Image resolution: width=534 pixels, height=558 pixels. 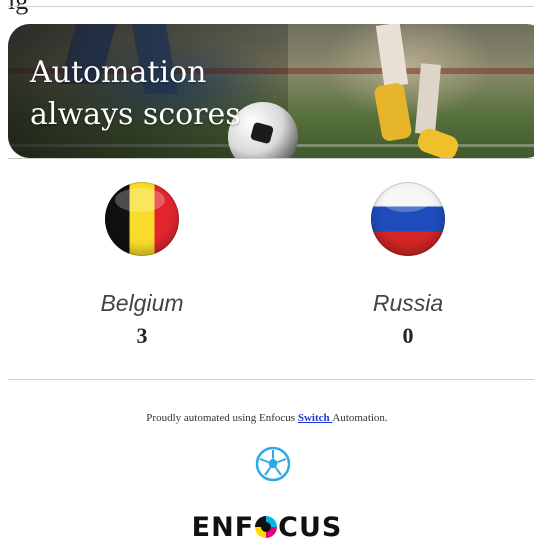 I want to click on team-name: Belgium, so click(x=142, y=303).